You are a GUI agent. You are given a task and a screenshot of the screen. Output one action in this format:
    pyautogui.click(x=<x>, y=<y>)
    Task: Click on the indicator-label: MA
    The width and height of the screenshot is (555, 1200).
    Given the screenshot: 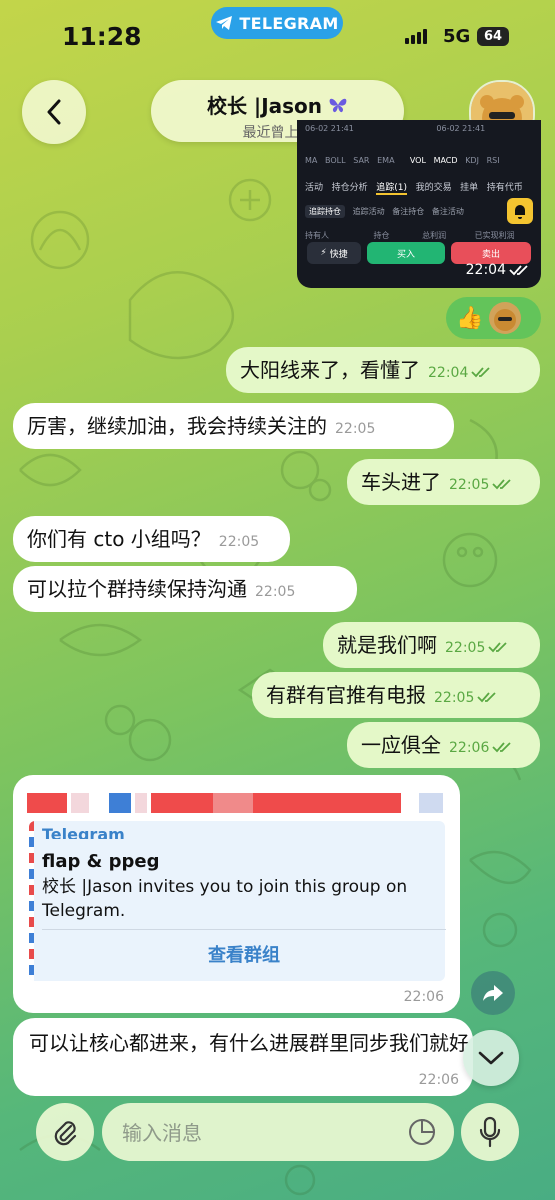 What is the action you would take?
    pyautogui.click(x=311, y=160)
    